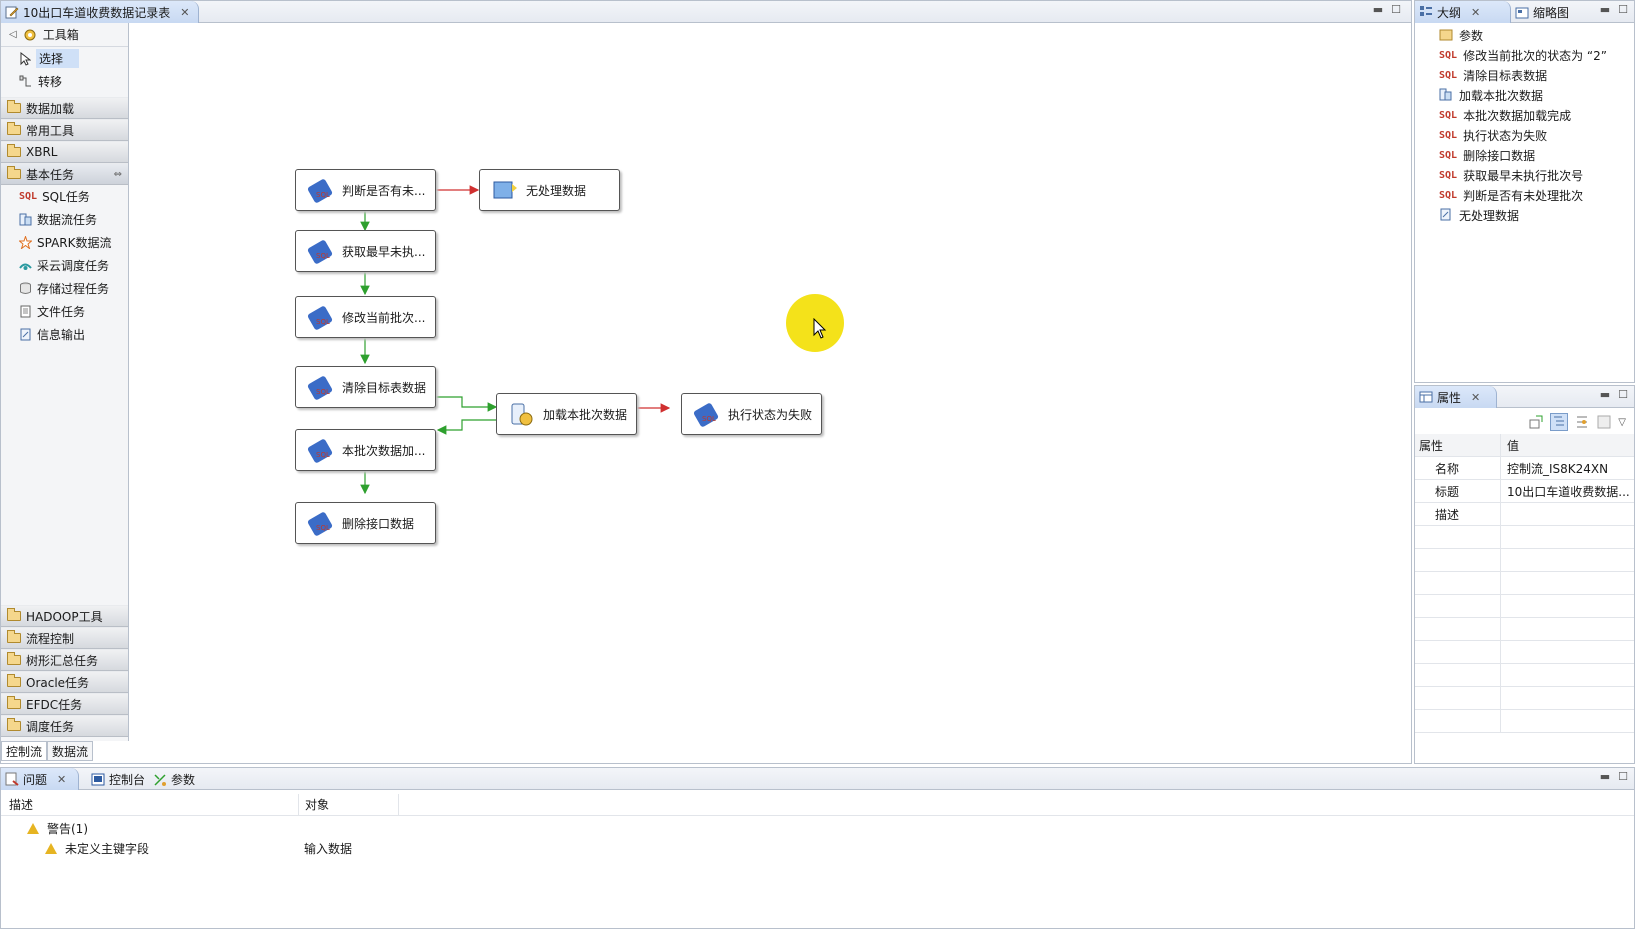 The width and height of the screenshot is (1635, 929). What do you see at coordinates (64, 288) in the screenshot?
I see `task-stored-procedure: 存储过程任务` at bounding box center [64, 288].